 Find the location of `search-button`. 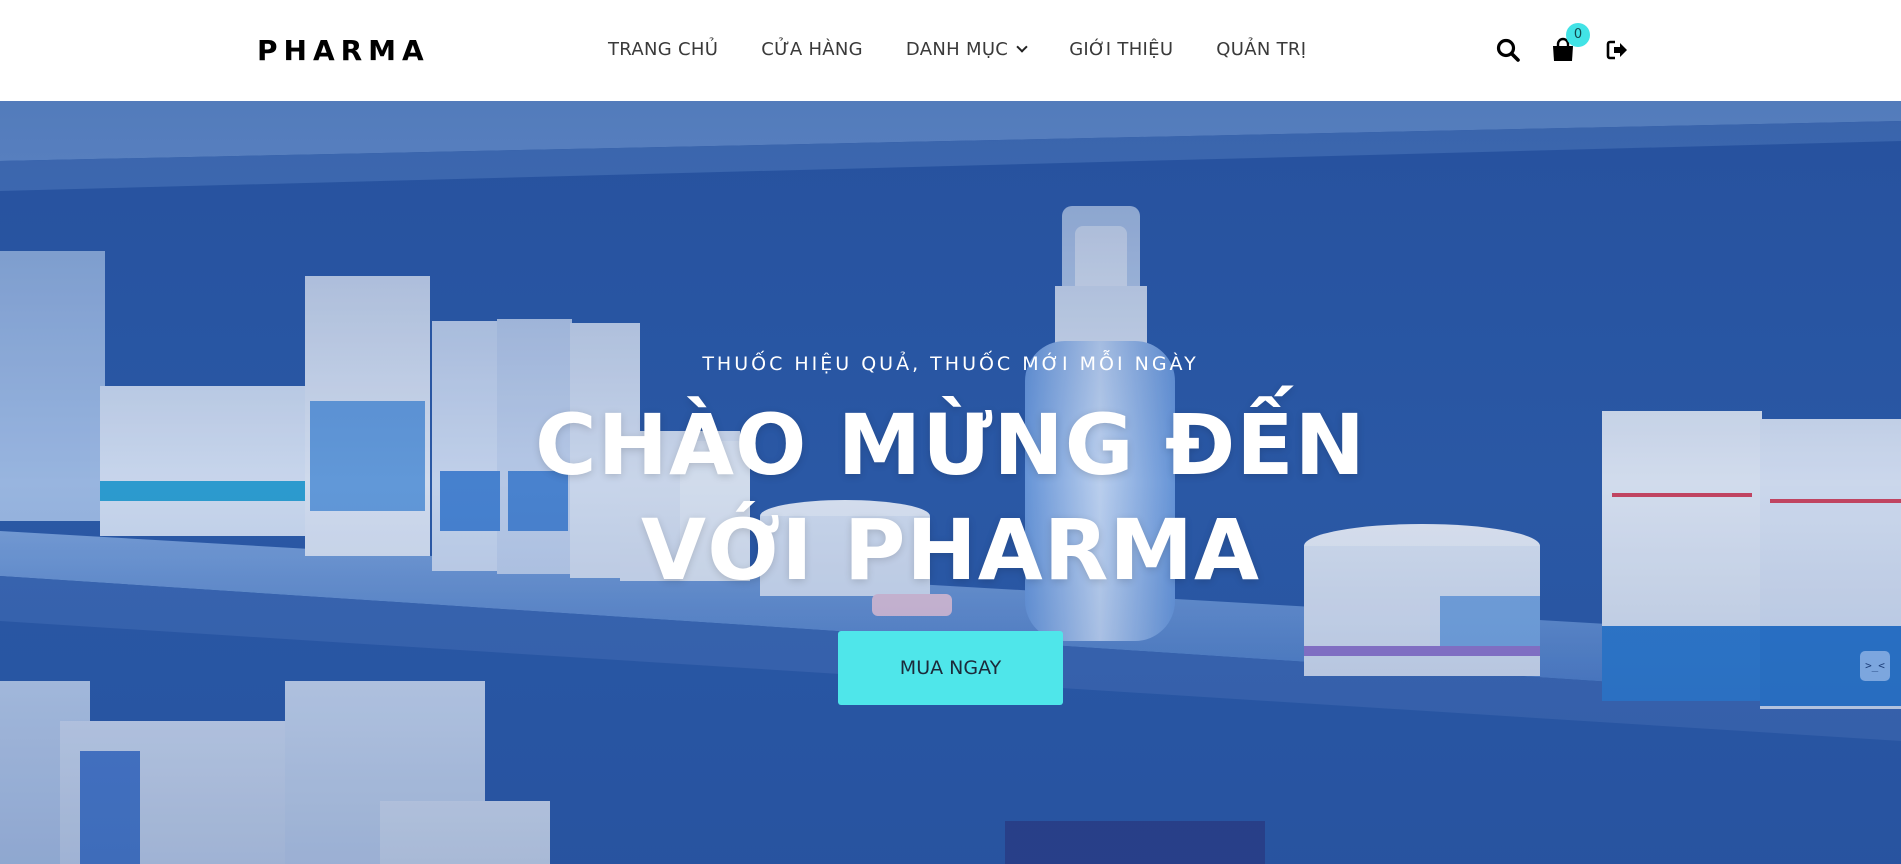

search-button is located at coordinates (1508, 50).